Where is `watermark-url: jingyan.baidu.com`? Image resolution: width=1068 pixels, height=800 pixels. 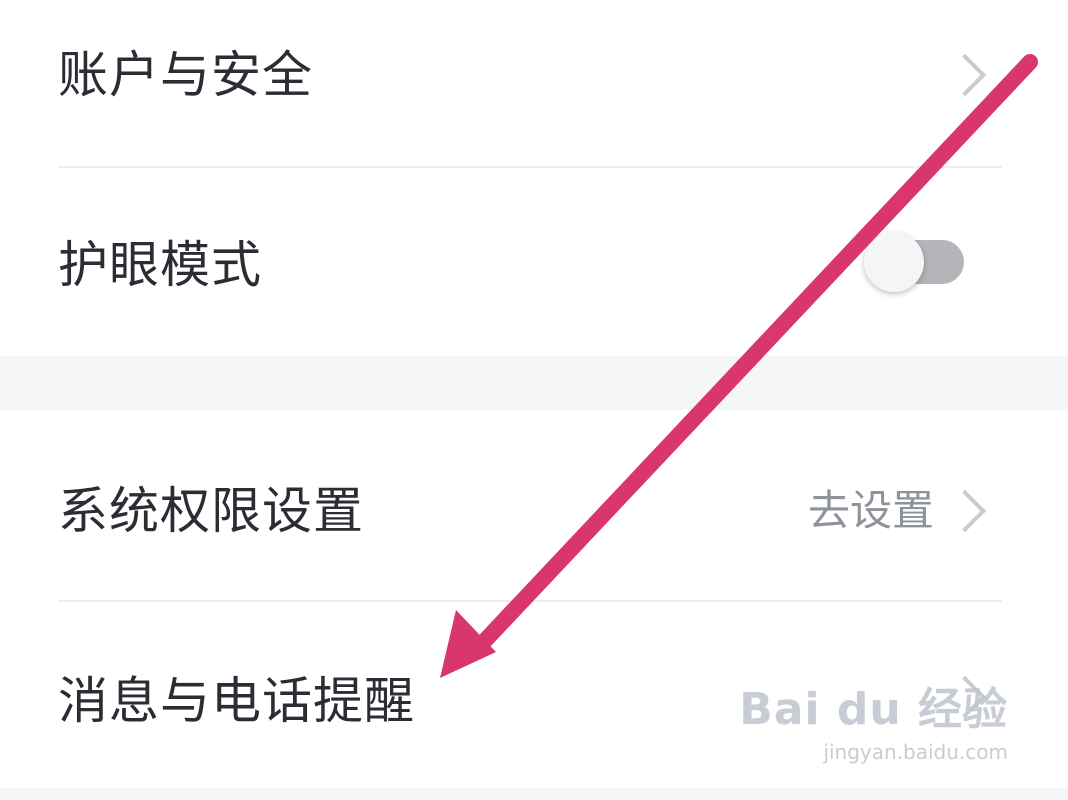 watermark-url: jingyan.baidu.com is located at coordinates (915, 752).